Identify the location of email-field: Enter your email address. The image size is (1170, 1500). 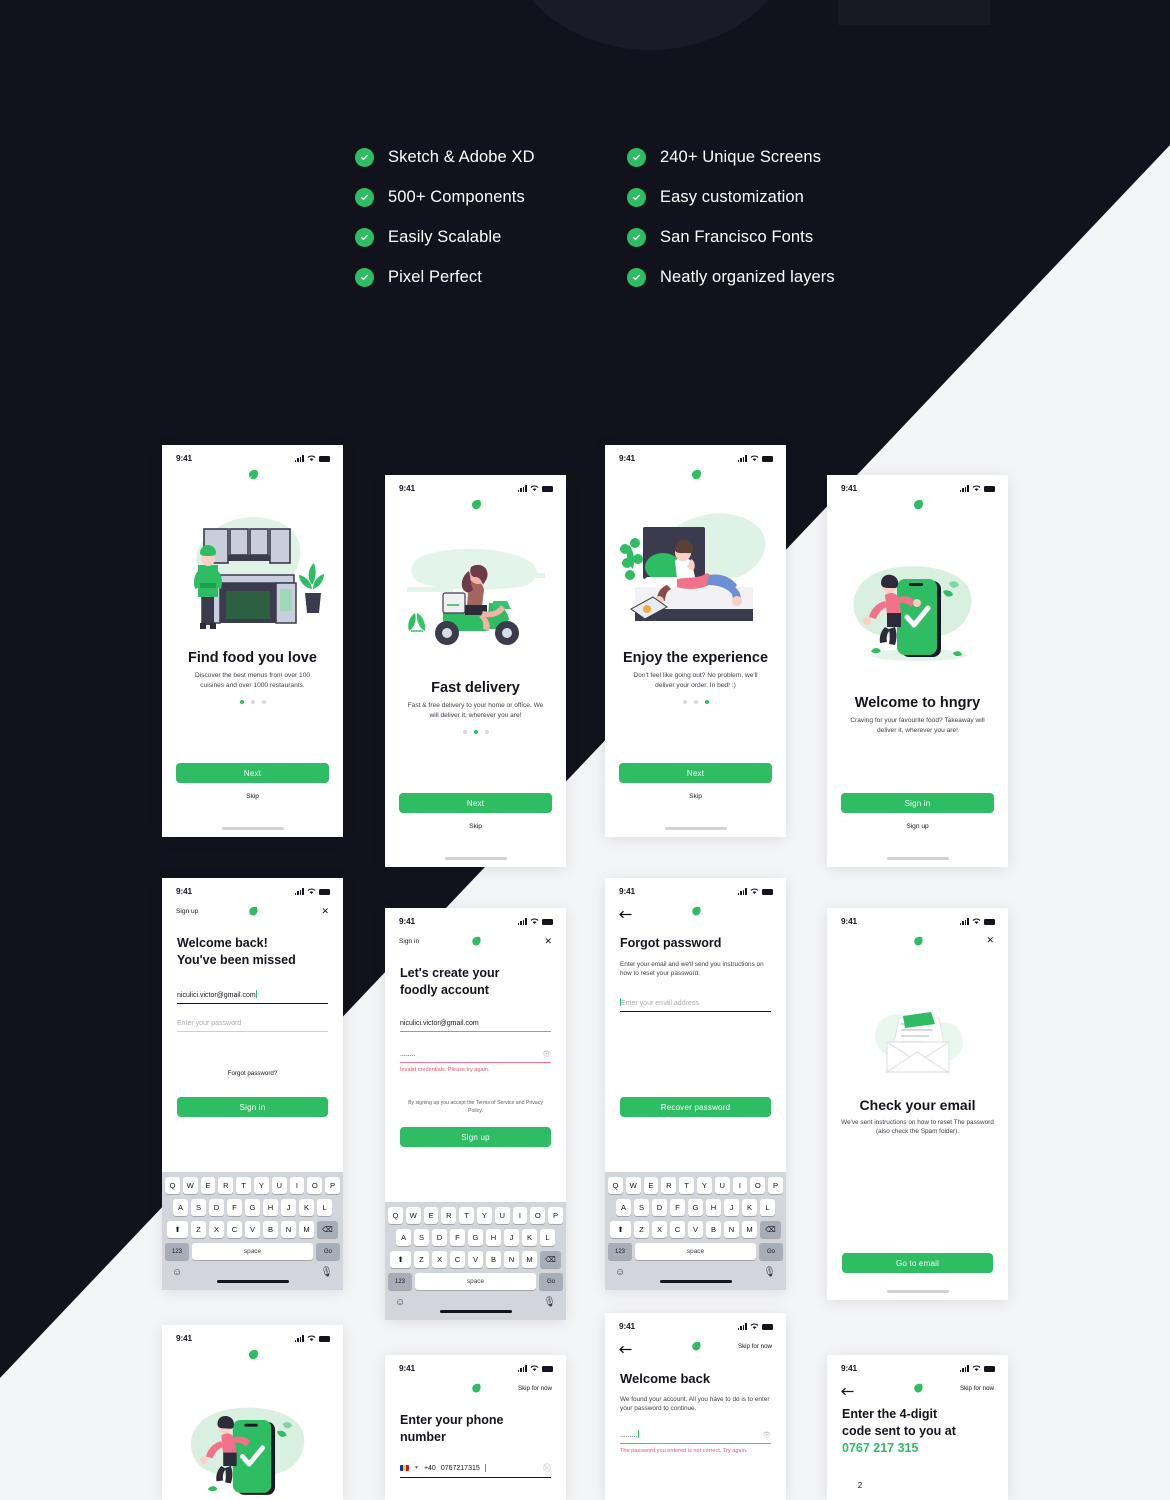
(695, 1005).